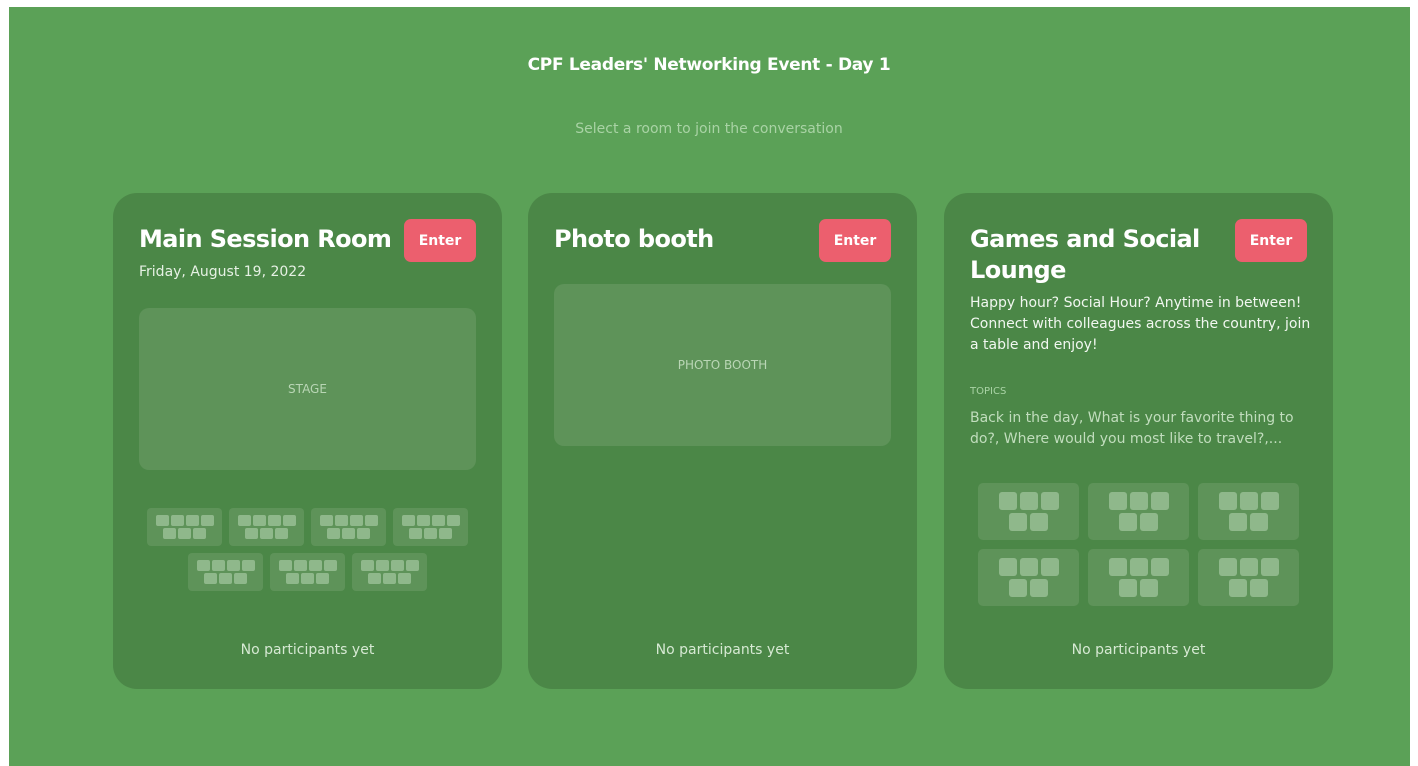 Image resolution: width=1418 pixels, height=766 pixels. Describe the element at coordinates (1138, 650) in the screenshot. I see `no-participants-label: No participants yet` at that location.